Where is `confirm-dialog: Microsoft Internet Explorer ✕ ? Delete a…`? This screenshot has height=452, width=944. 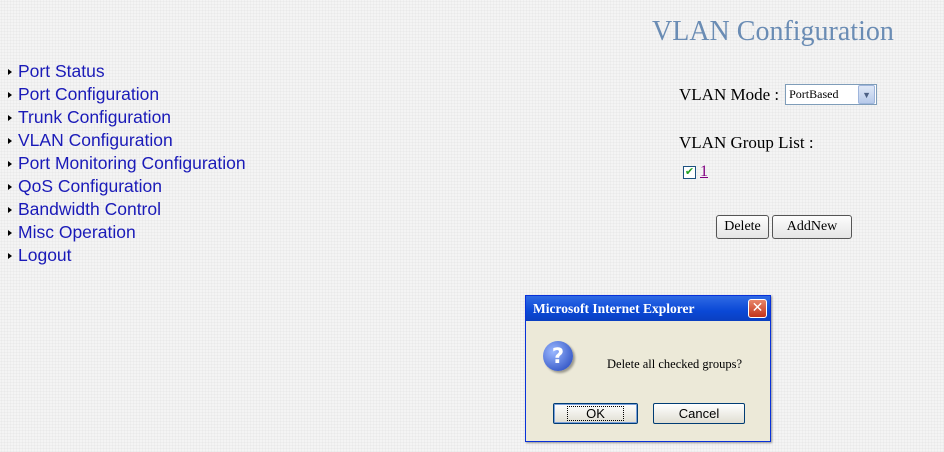 confirm-dialog: Microsoft Internet Explorer ✕ ? Delete a… is located at coordinates (648, 368).